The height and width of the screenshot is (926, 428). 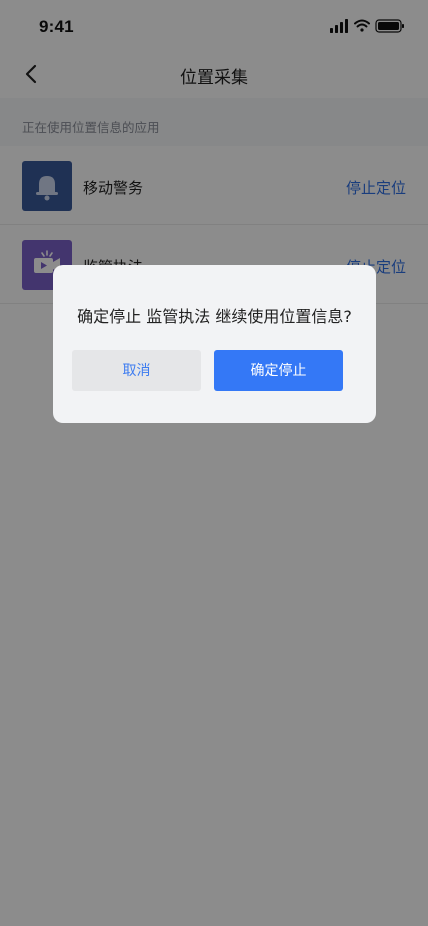 I want to click on confirm-stop-button: 确定停止, so click(x=278, y=370).